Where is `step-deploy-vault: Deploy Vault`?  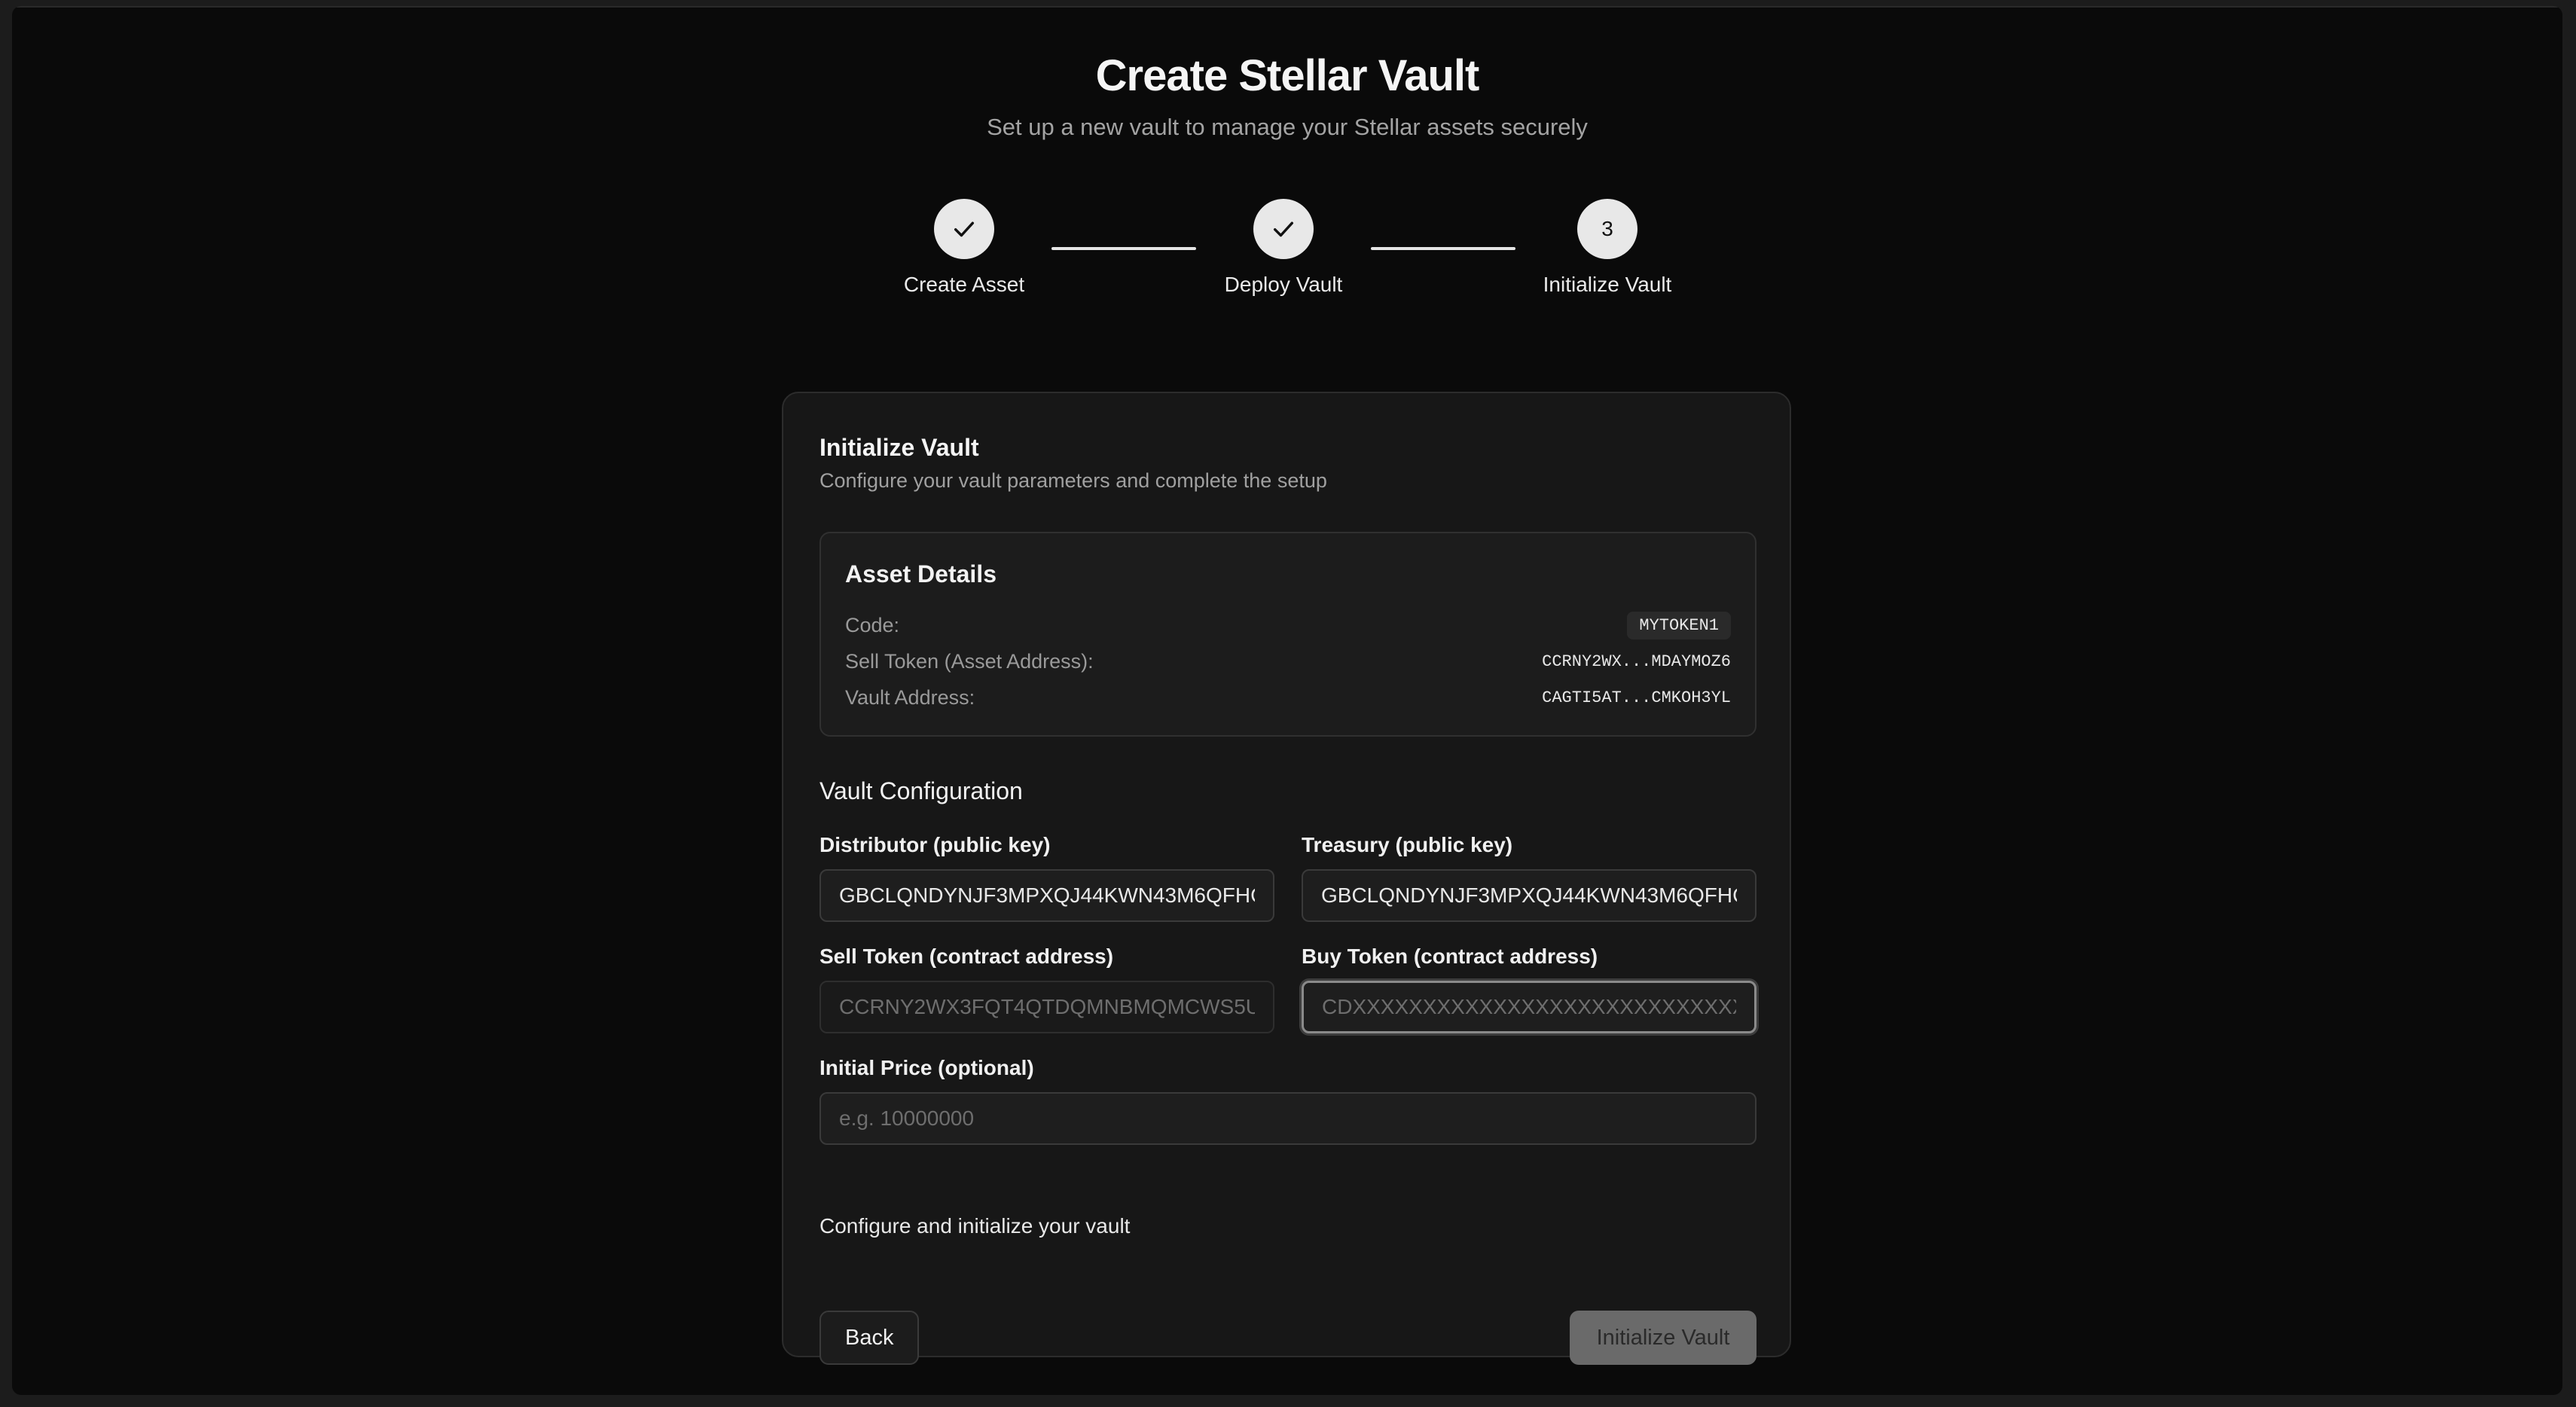 step-deploy-vault: Deploy Vault is located at coordinates (1283, 248).